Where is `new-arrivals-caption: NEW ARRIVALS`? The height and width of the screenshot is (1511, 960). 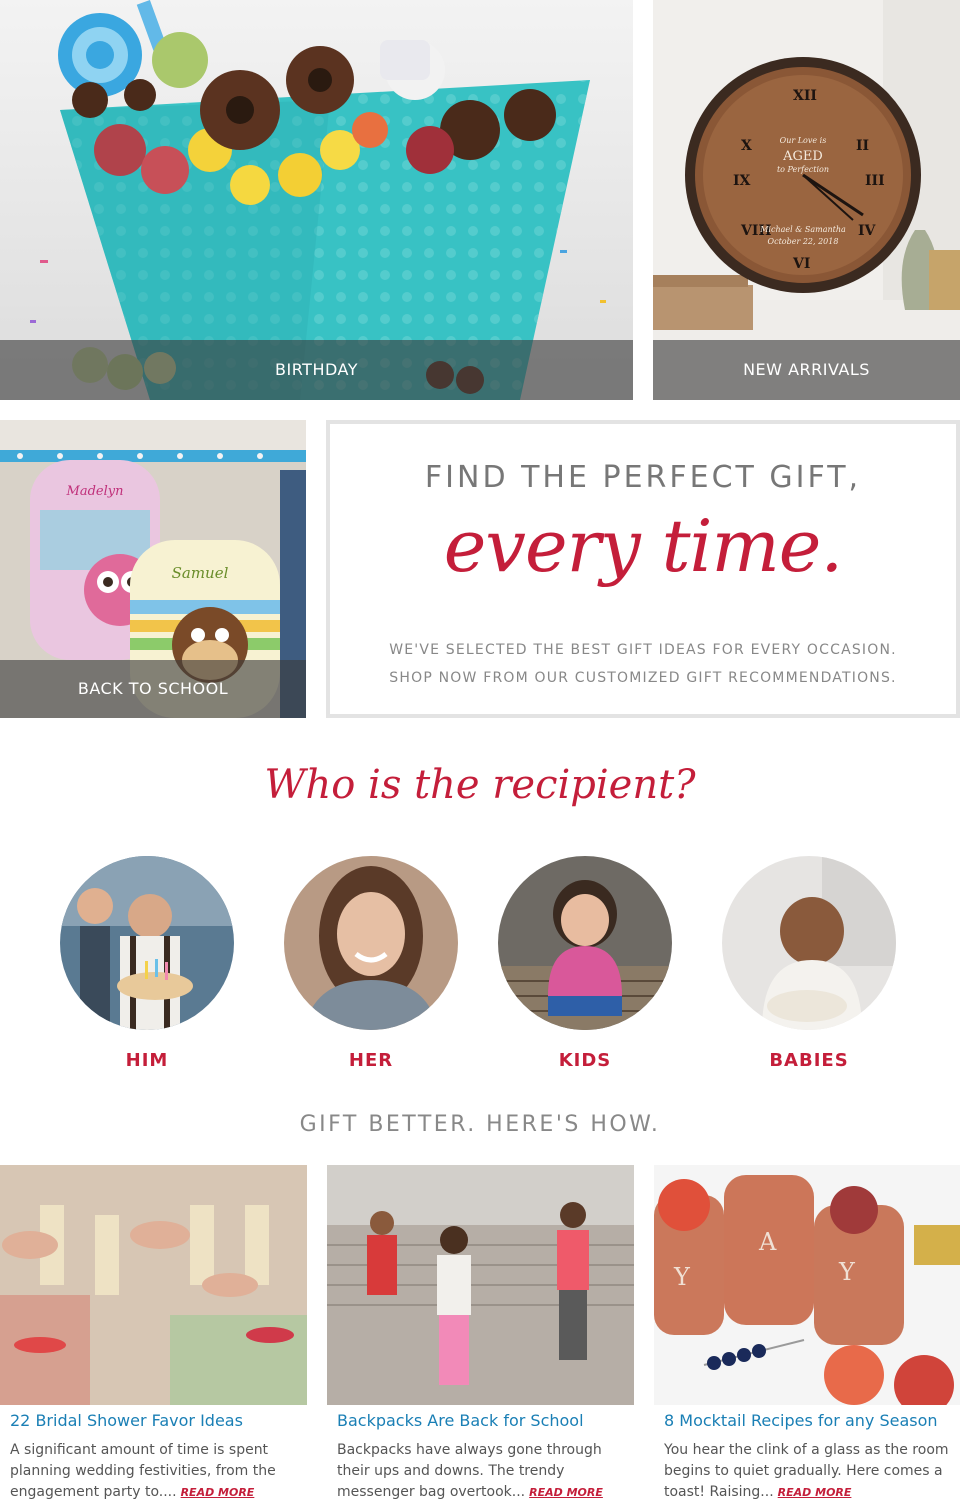 new-arrivals-caption: NEW ARRIVALS is located at coordinates (806, 370).